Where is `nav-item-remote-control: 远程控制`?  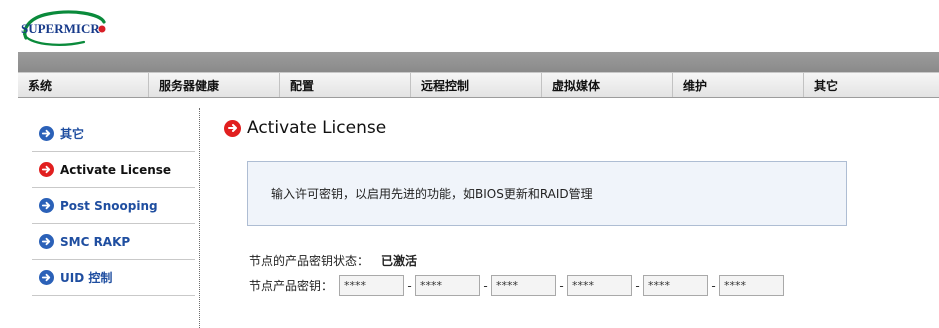
nav-item-remote-control: 远程控制 is located at coordinates (476, 85).